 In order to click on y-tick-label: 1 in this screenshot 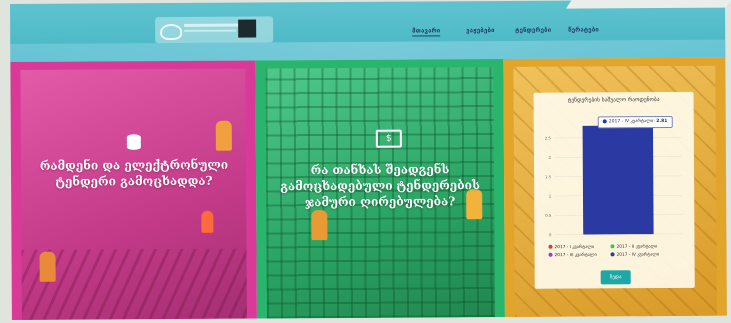, I will do `click(550, 196)`.